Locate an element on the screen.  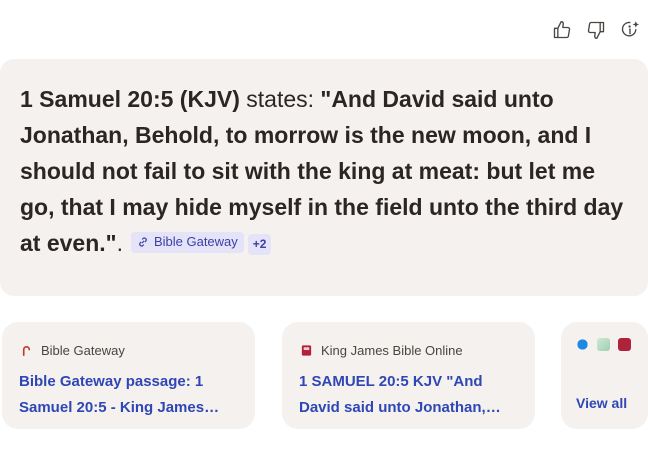
globe-favicon-icon is located at coordinates (582, 344).